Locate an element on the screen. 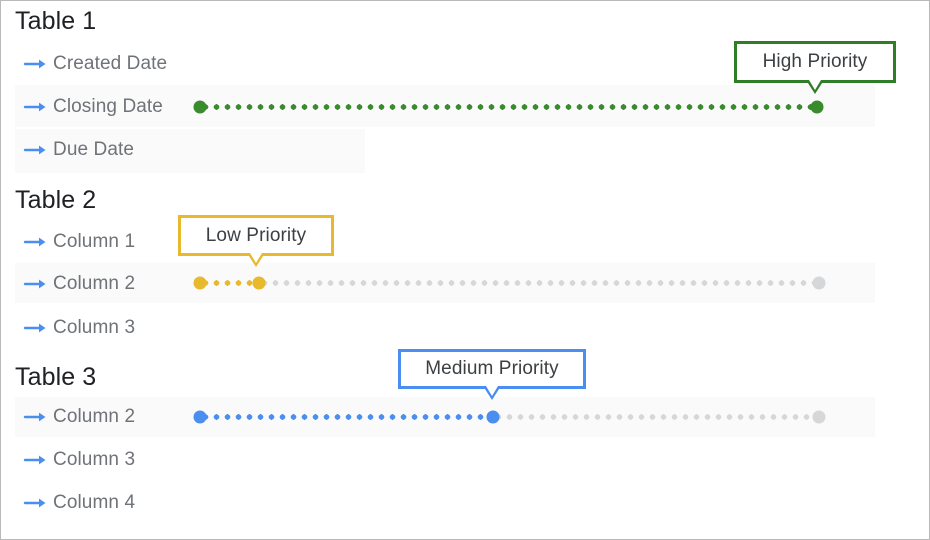  low-priority-callout: Low Priority is located at coordinates (256, 241).